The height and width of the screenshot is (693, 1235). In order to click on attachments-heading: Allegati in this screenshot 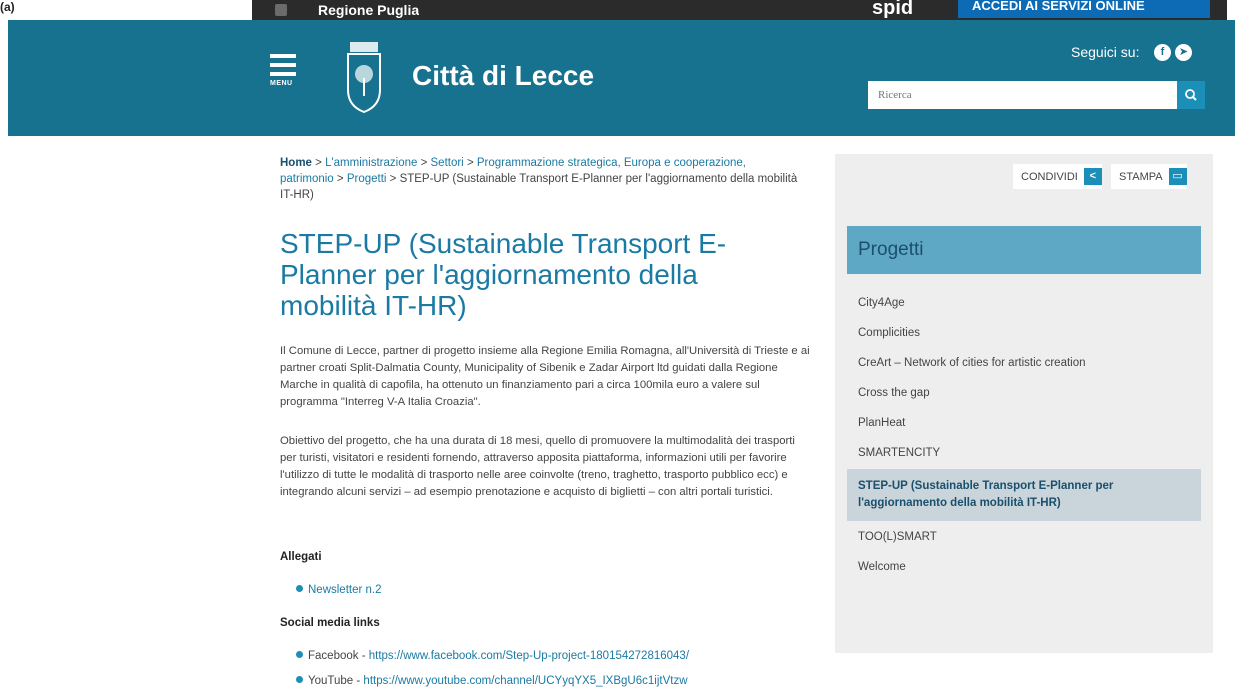, I will do `click(301, 557)`.